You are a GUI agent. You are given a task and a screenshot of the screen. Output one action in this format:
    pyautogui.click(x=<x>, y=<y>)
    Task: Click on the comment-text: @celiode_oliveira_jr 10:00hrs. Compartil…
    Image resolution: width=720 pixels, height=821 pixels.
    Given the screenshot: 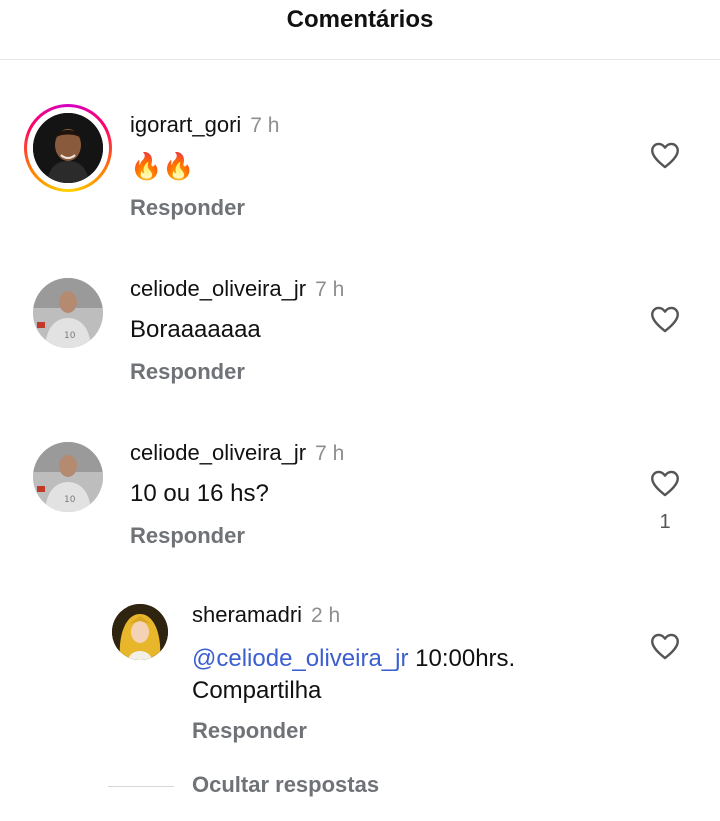 What is the action you would take?
    pyautogui.click(x=353, y=675)
    